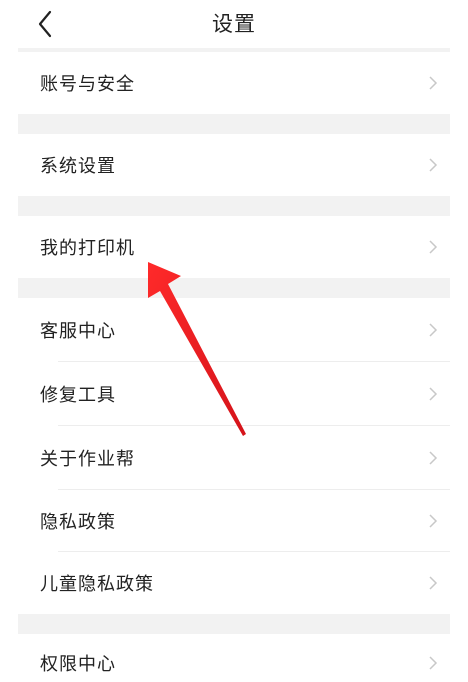 The width and height of the screenshot is (468, 682). What do you see at coordinates (87, 248) in the screenshot?
I see `settings-item-label: 我的打印机` at bounding box center [87, 248].